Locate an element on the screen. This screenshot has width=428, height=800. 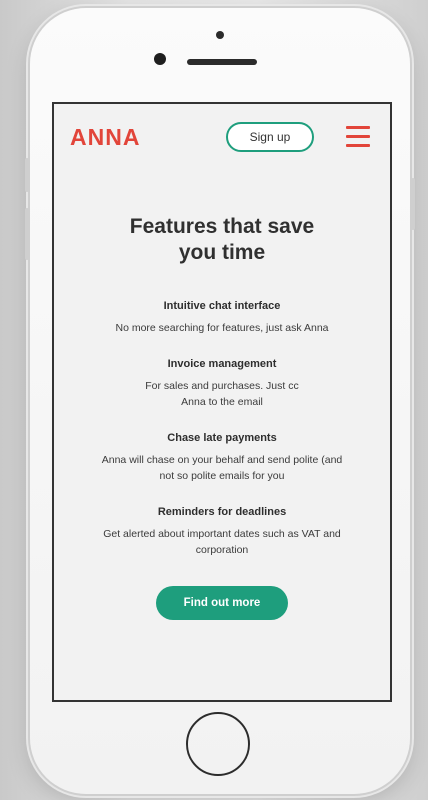
earpiece-speaker is located at coordinates (222, 62).